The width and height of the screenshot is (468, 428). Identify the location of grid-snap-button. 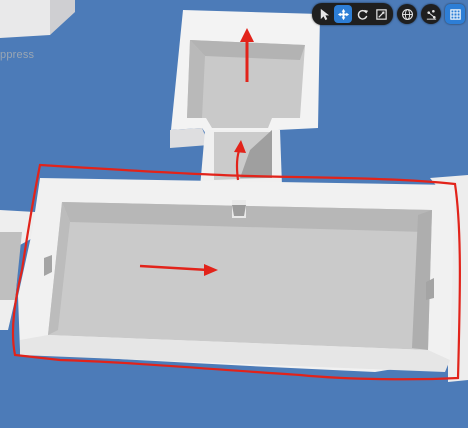
(455, 14).